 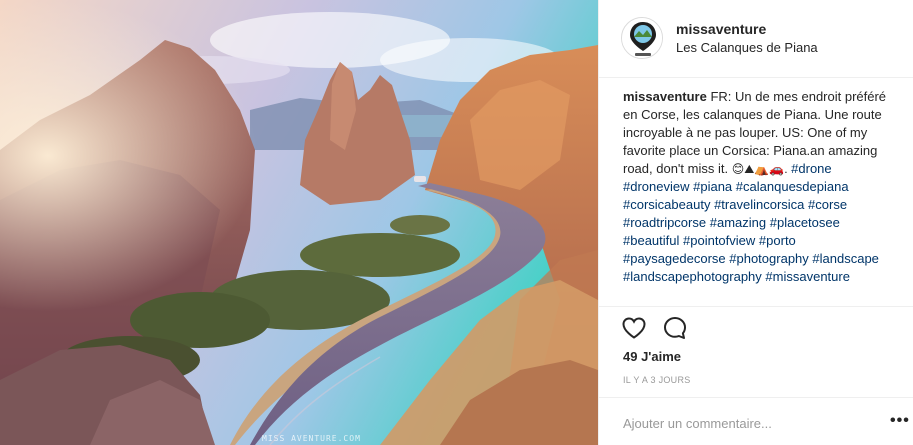 I want to click on like-count: 49 J'aime, so click(x=652, y=356).